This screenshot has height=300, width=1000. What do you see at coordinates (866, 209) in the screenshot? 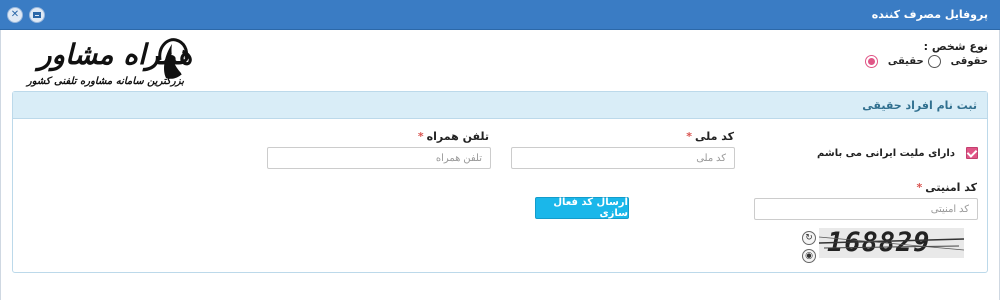
I see `security-code-input` at bounding box center [866, 209].